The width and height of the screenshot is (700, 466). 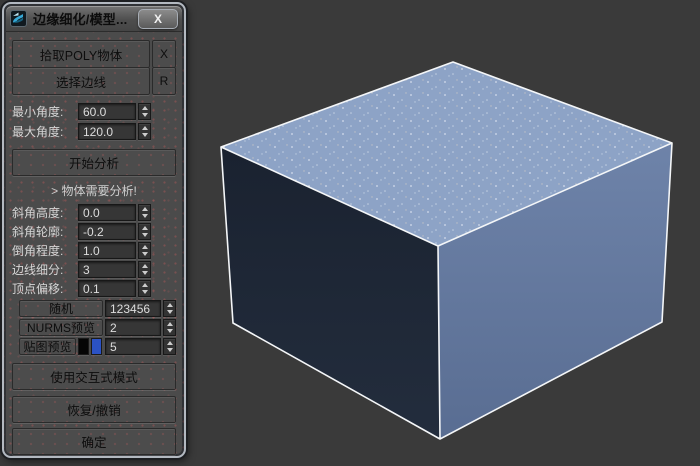 What do you see at coordinates (81, 81) in the screenshot?
I see `select-edges-button: 选择边线` at bounding box center [81, 81].